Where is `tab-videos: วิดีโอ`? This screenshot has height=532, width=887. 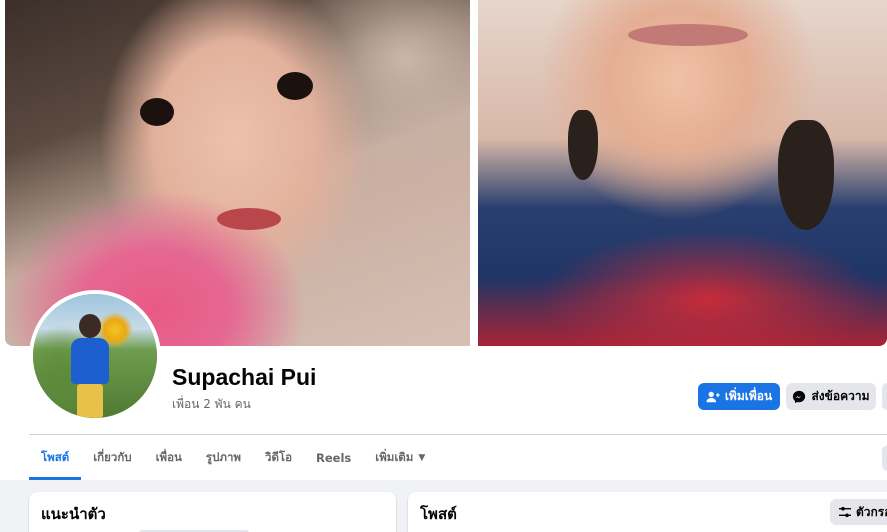
tab-videos: วิดีโอ is located at coordinates (278, 458).